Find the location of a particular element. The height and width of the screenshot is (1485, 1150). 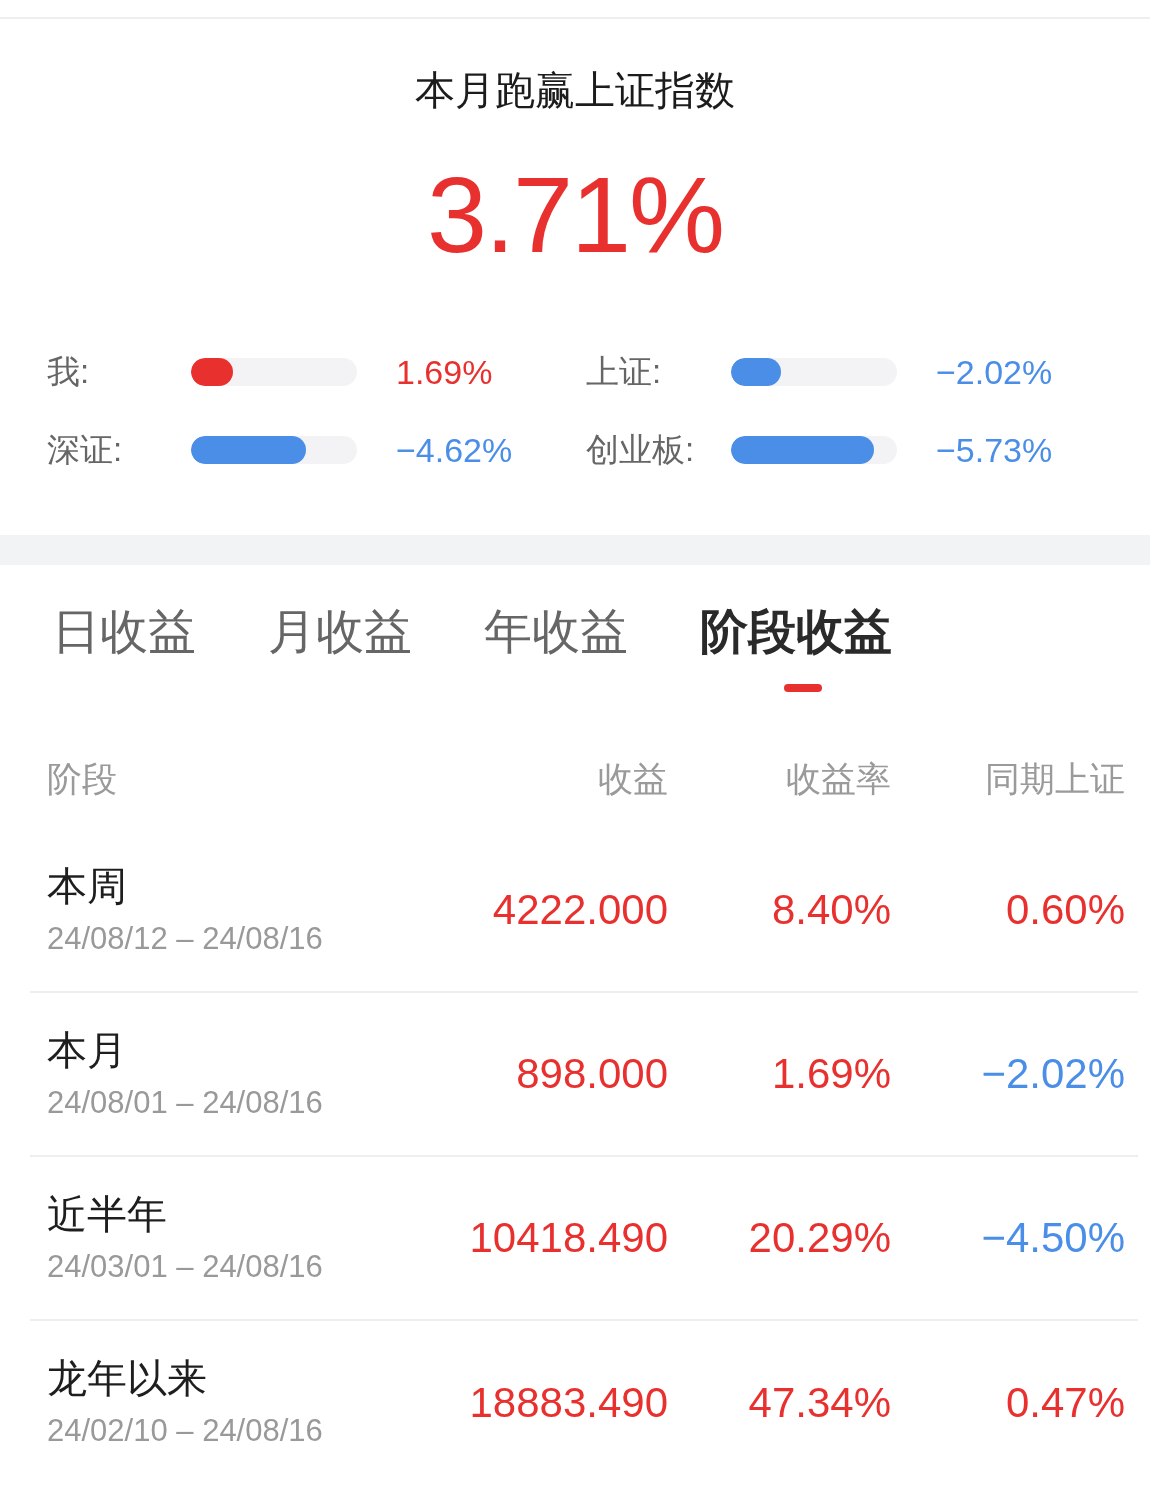

period-name: 本周 is located at coordinates (87, 886).